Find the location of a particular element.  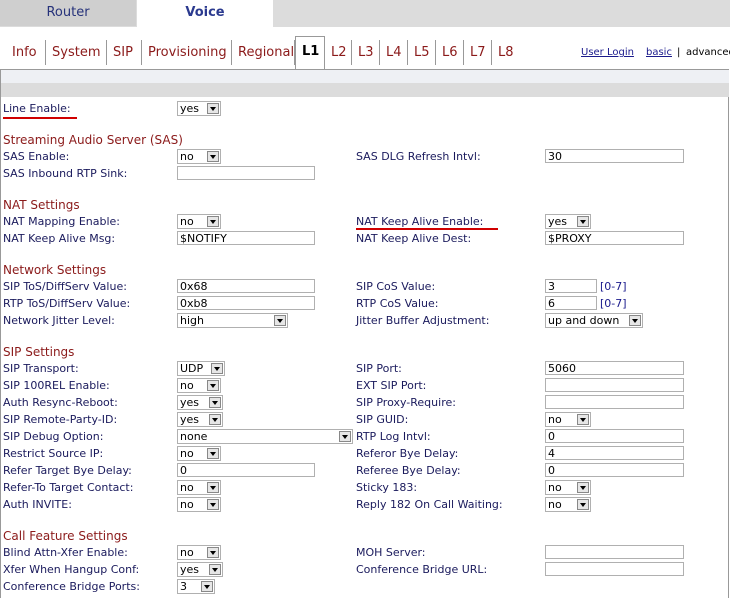

sip-tos-label: SIP ToS/DiffServ Value: is located at coordinates (65, 286).